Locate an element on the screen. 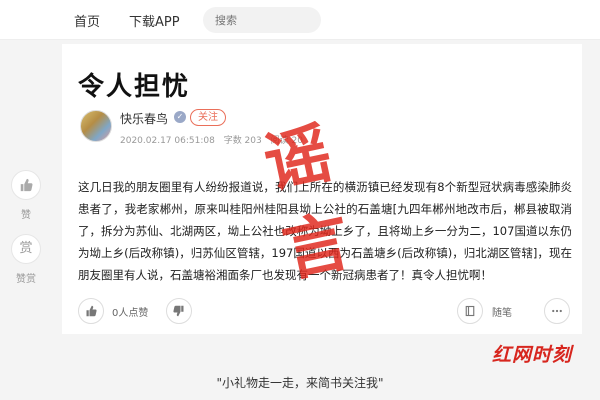  note-icon-button is located at coordinates (470, 311).